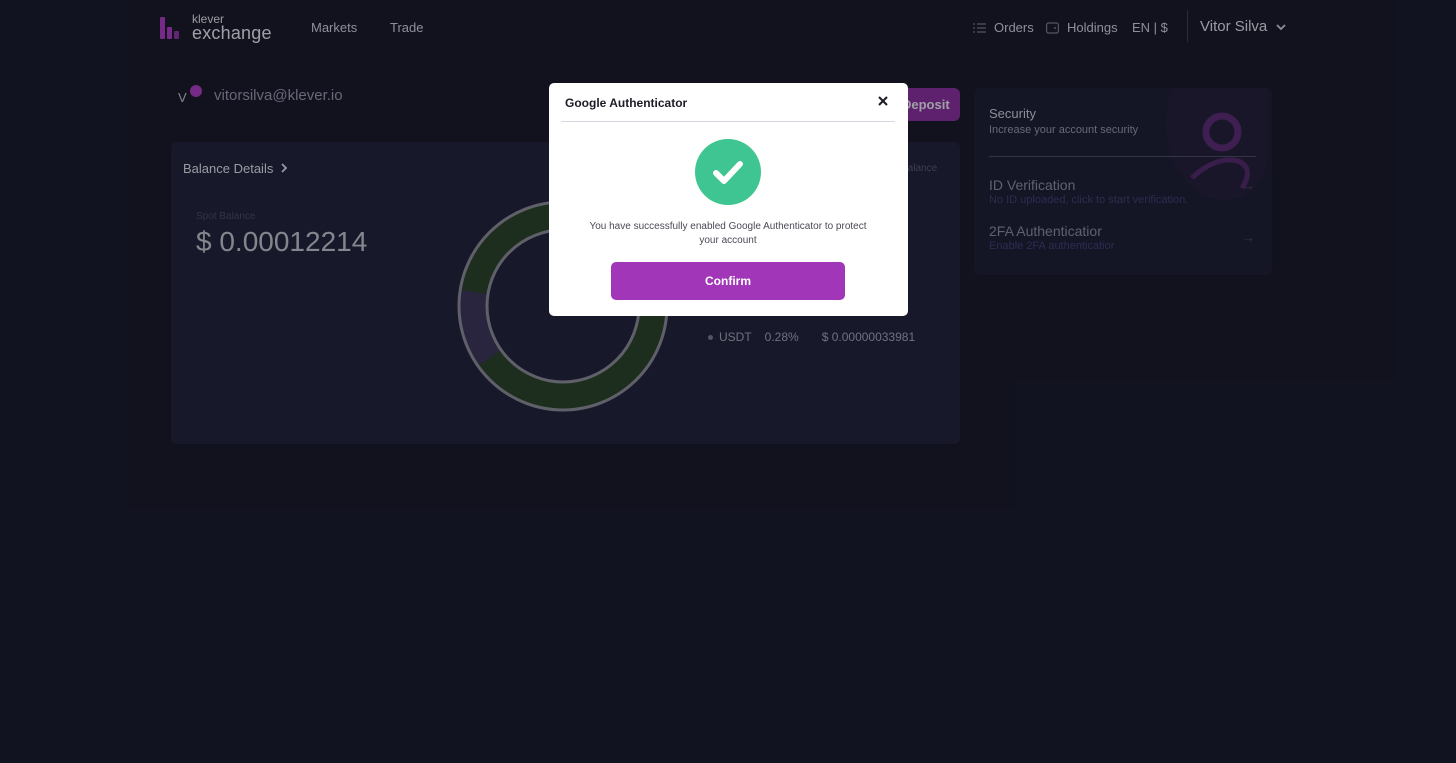 This screenshot has height=763, width=1456. What do you see at coordinates (728, 121) in the screenshot?
I see `modal-divider` at bounding box center [728, 121].